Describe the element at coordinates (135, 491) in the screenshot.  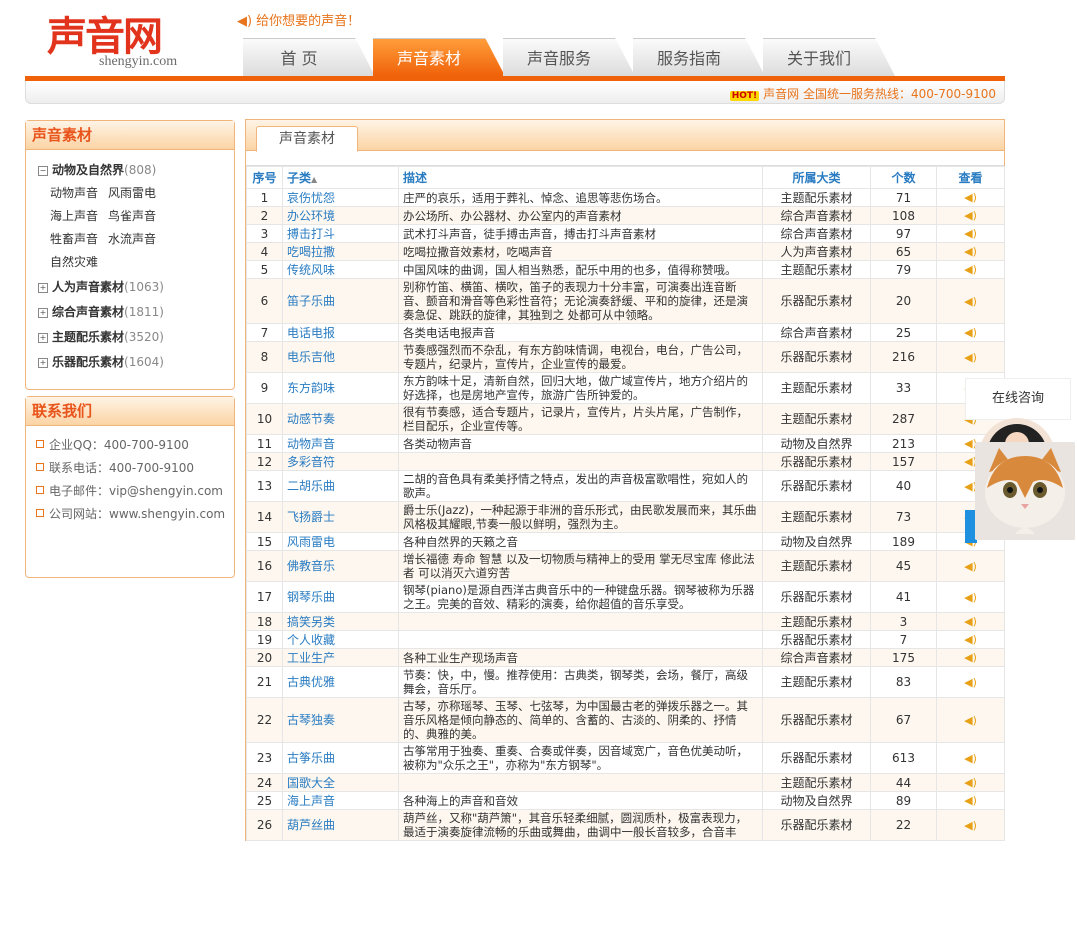
I see `contact-email: 电子邮件：vip@shengyin.com` at that location.